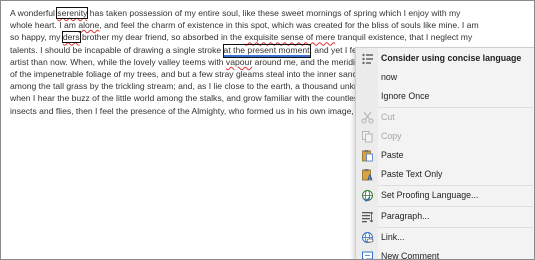 The width and height of the screenshot is (535, 260). I want to click on flagged-word-vapour: vapour, so click(239, 62).